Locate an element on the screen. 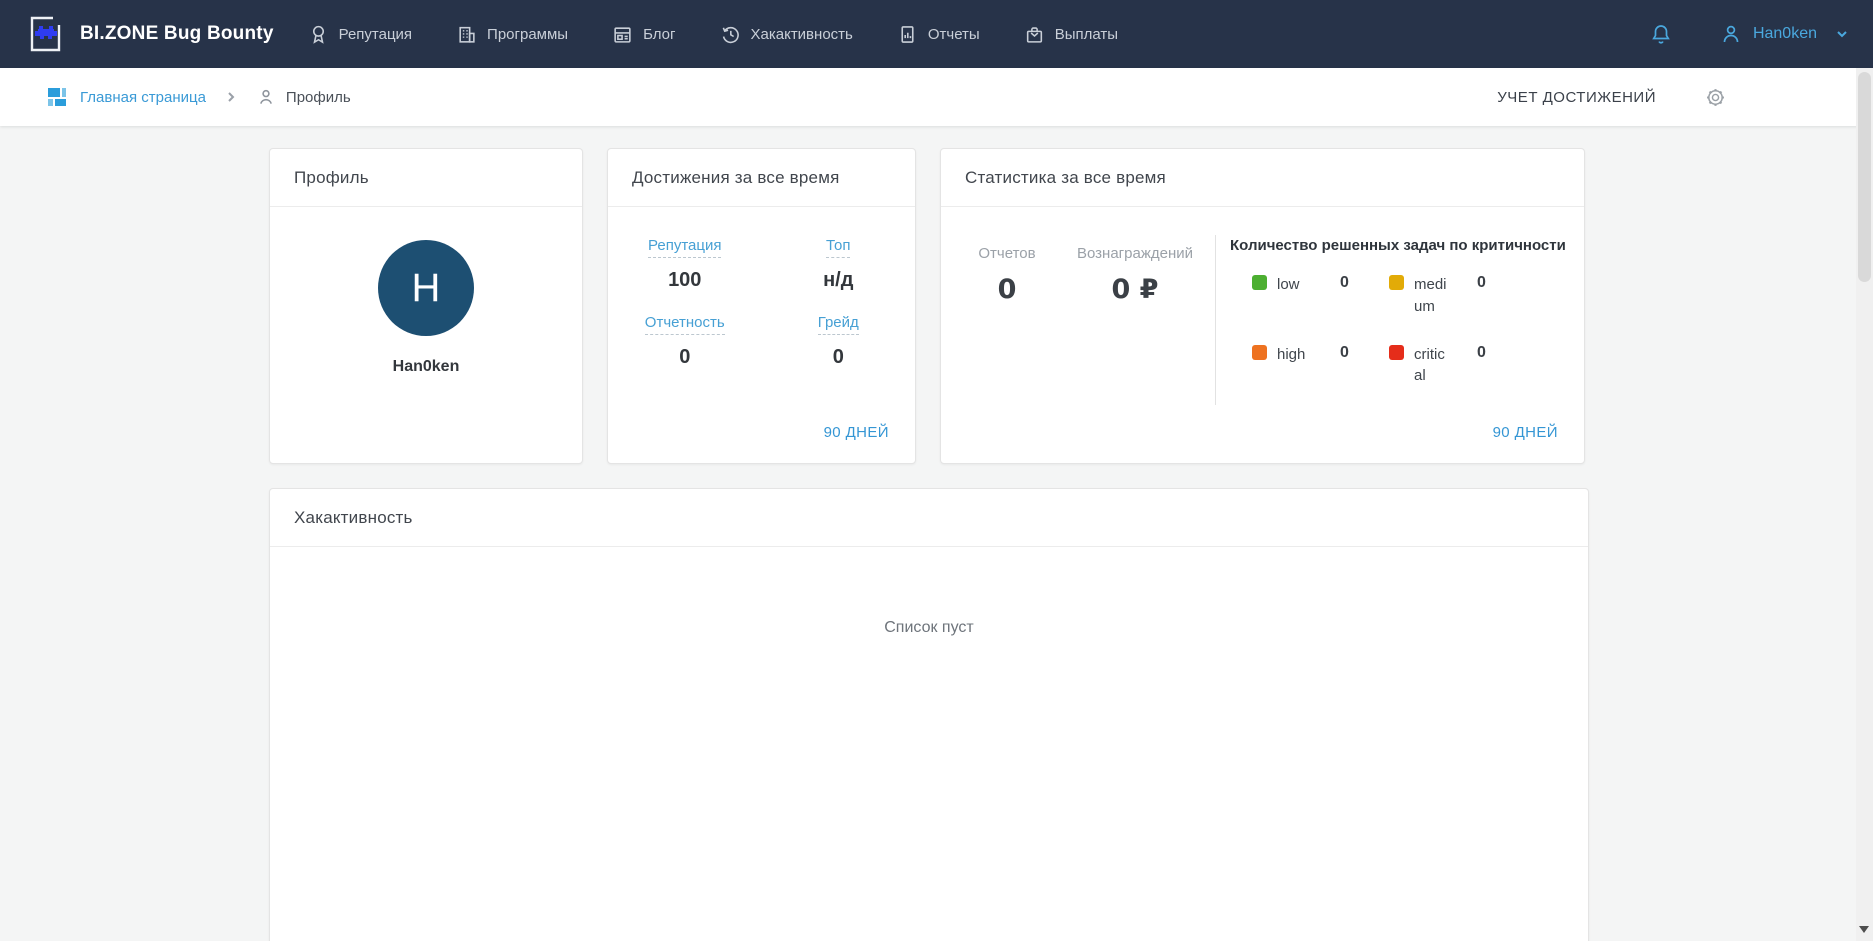 This screenshot has height=941, width=1873. severity-item-low: low 0 is located at coordinates (1320, 296).